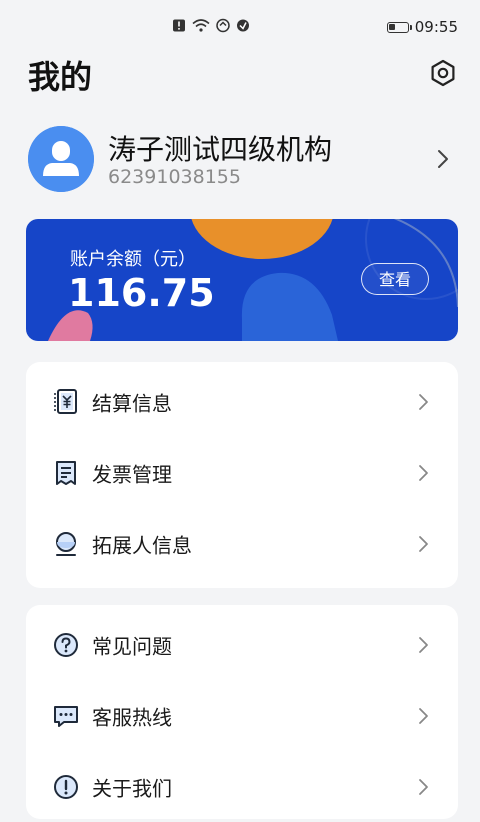  Describe the element at coordinates (242, 543) in the screenshot. I see `menu-item-promoter: 拓展人信息` at that location.